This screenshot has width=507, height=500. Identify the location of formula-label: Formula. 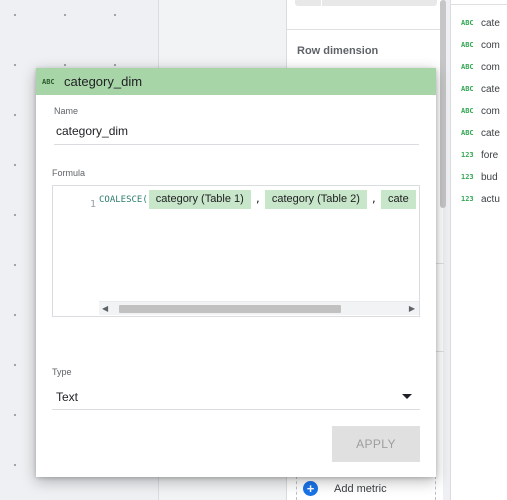
(69, 173).